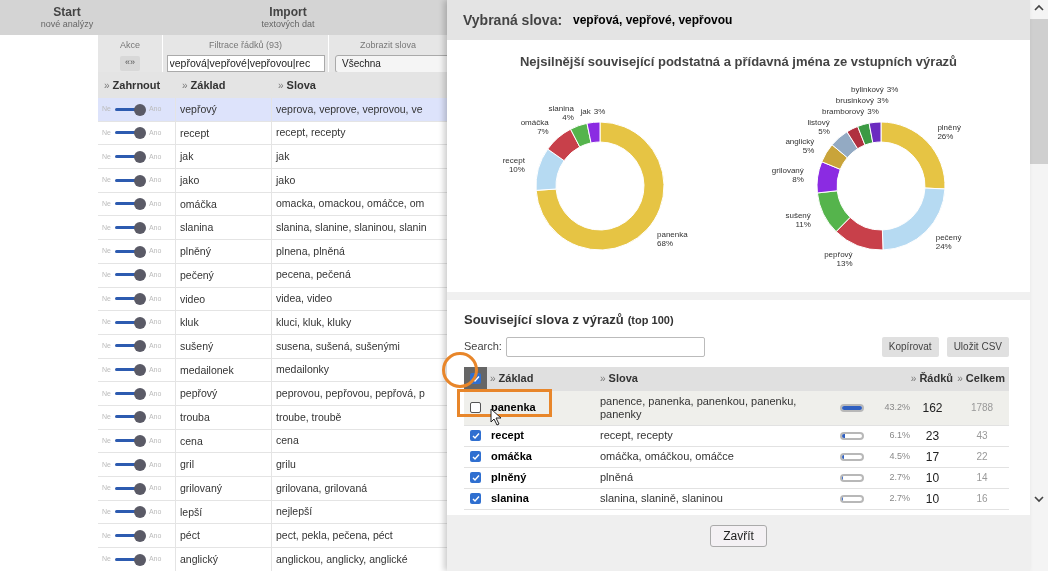 The width and height of the screenshot is (1048, 571). What do you see at coordinates (388, 45) in the screenshot?
I see `show-words-label: Zobrazit slova` at bounding box center [388, 45].